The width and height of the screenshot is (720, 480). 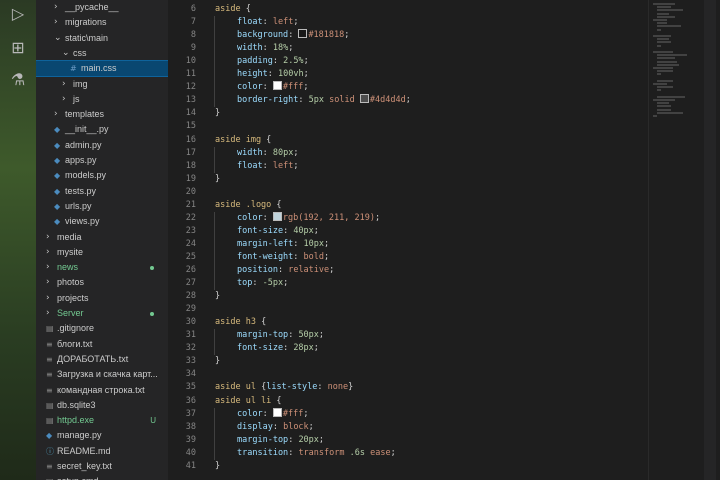 What do you see at coordinates (408, 322) in the screenshot?
I see `code-line: 30 aside h3 {` at bounding box center [408, 322].